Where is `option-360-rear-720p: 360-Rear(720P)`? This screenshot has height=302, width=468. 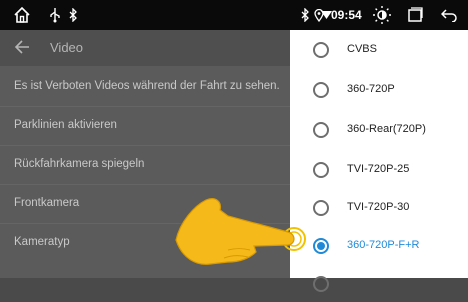 option-360-rear-720p: 360-Rear(720P) is located at coordinates (379, 129).